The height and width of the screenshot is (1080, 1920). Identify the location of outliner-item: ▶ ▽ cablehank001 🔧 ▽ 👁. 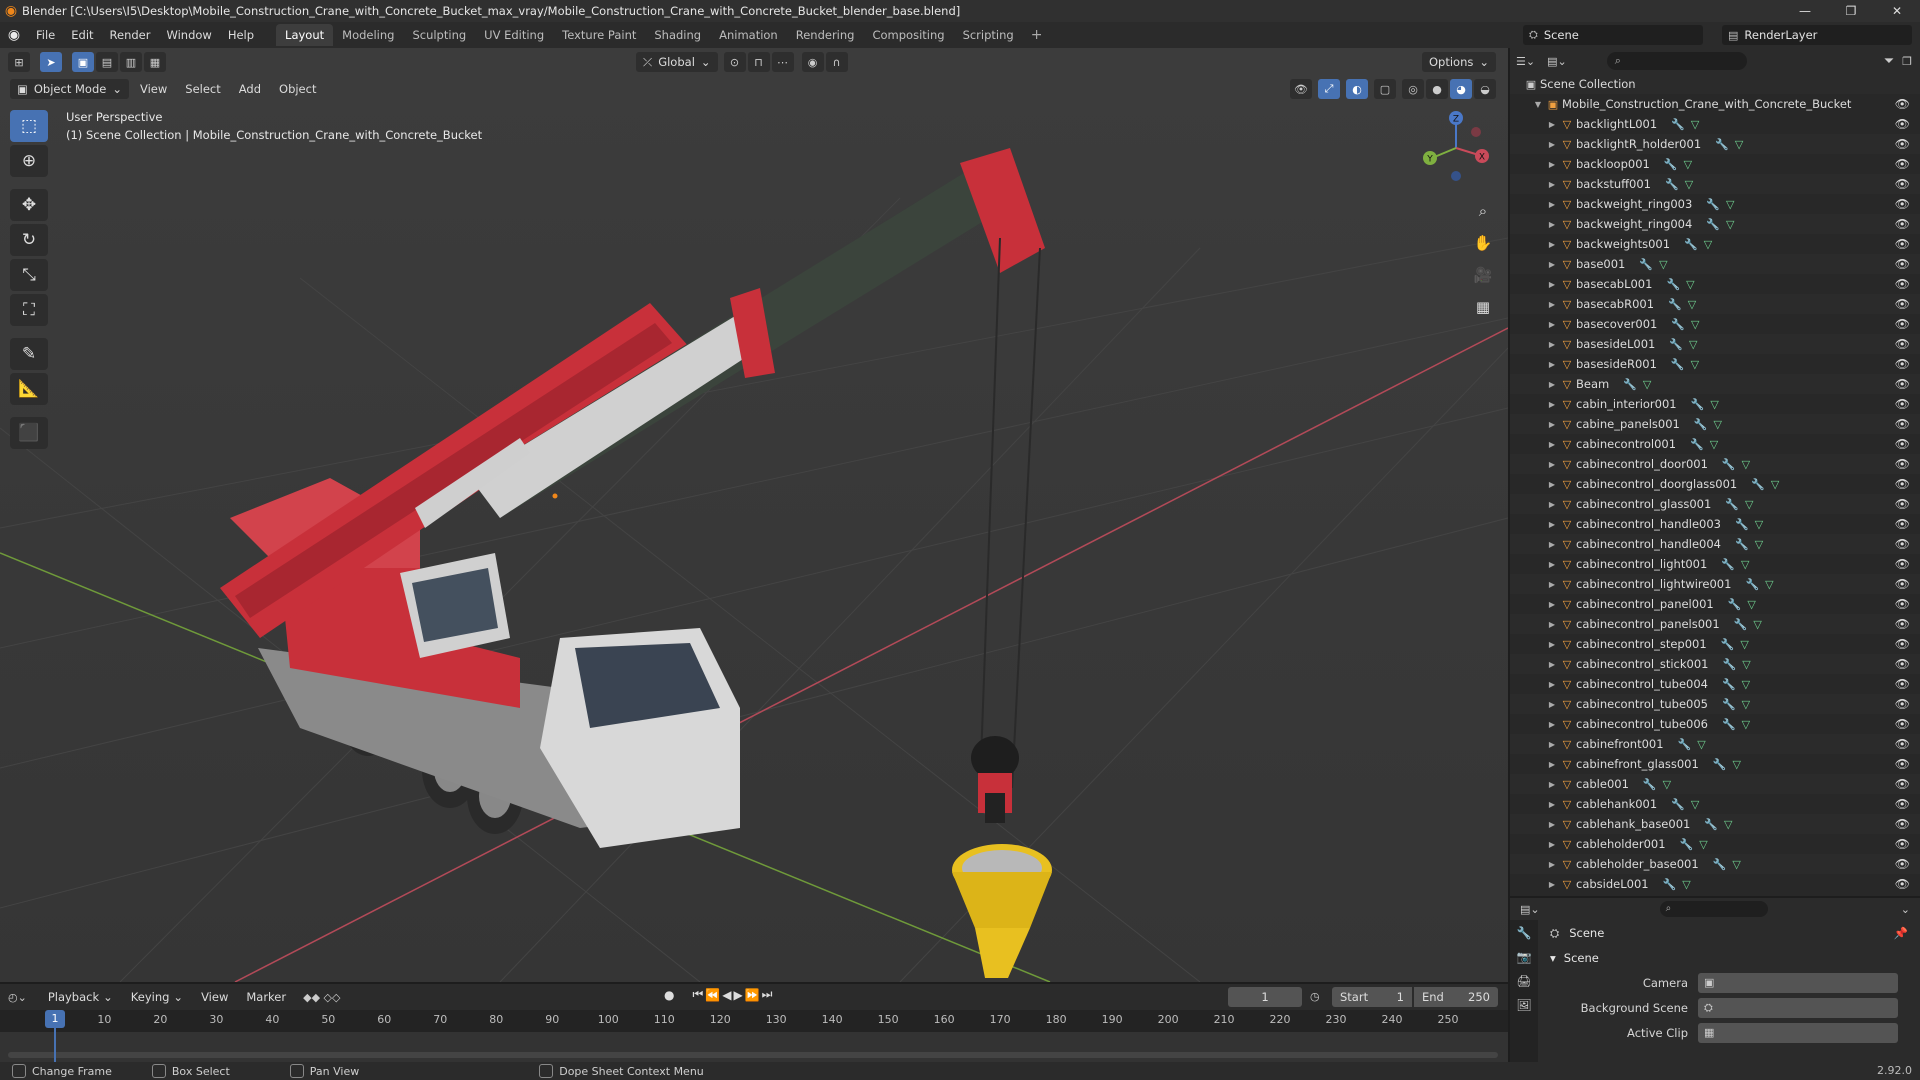
(1715, 804).